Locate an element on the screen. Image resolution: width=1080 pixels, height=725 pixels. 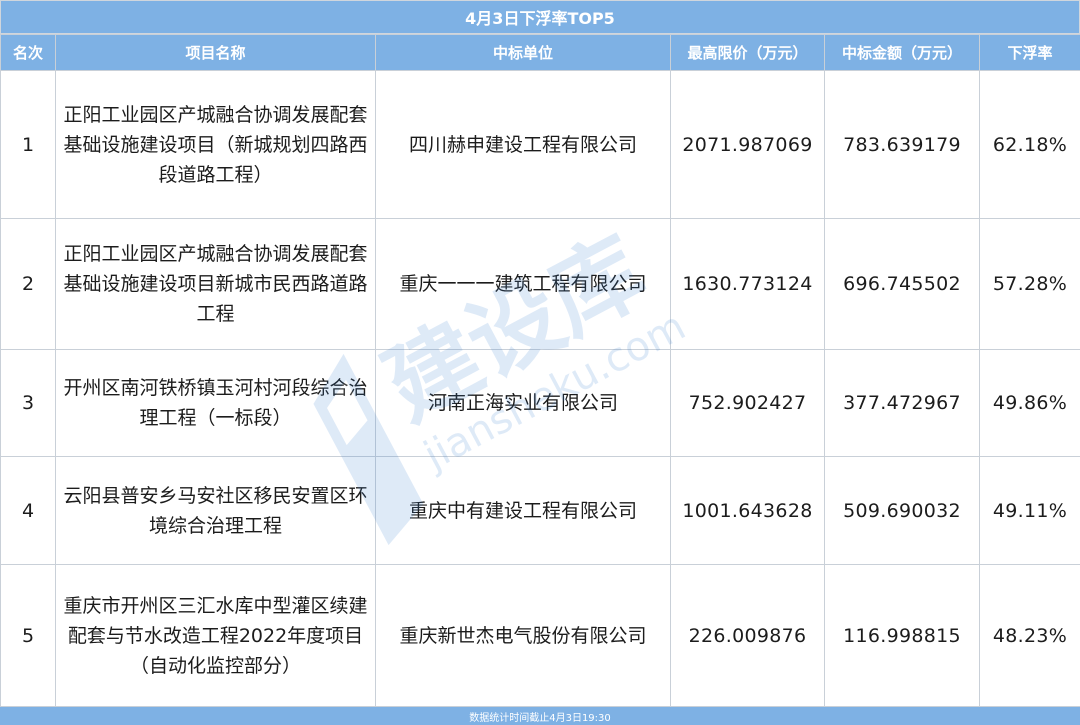
cell-max-price: 1001.643628 is located at coordinates (747, 510).